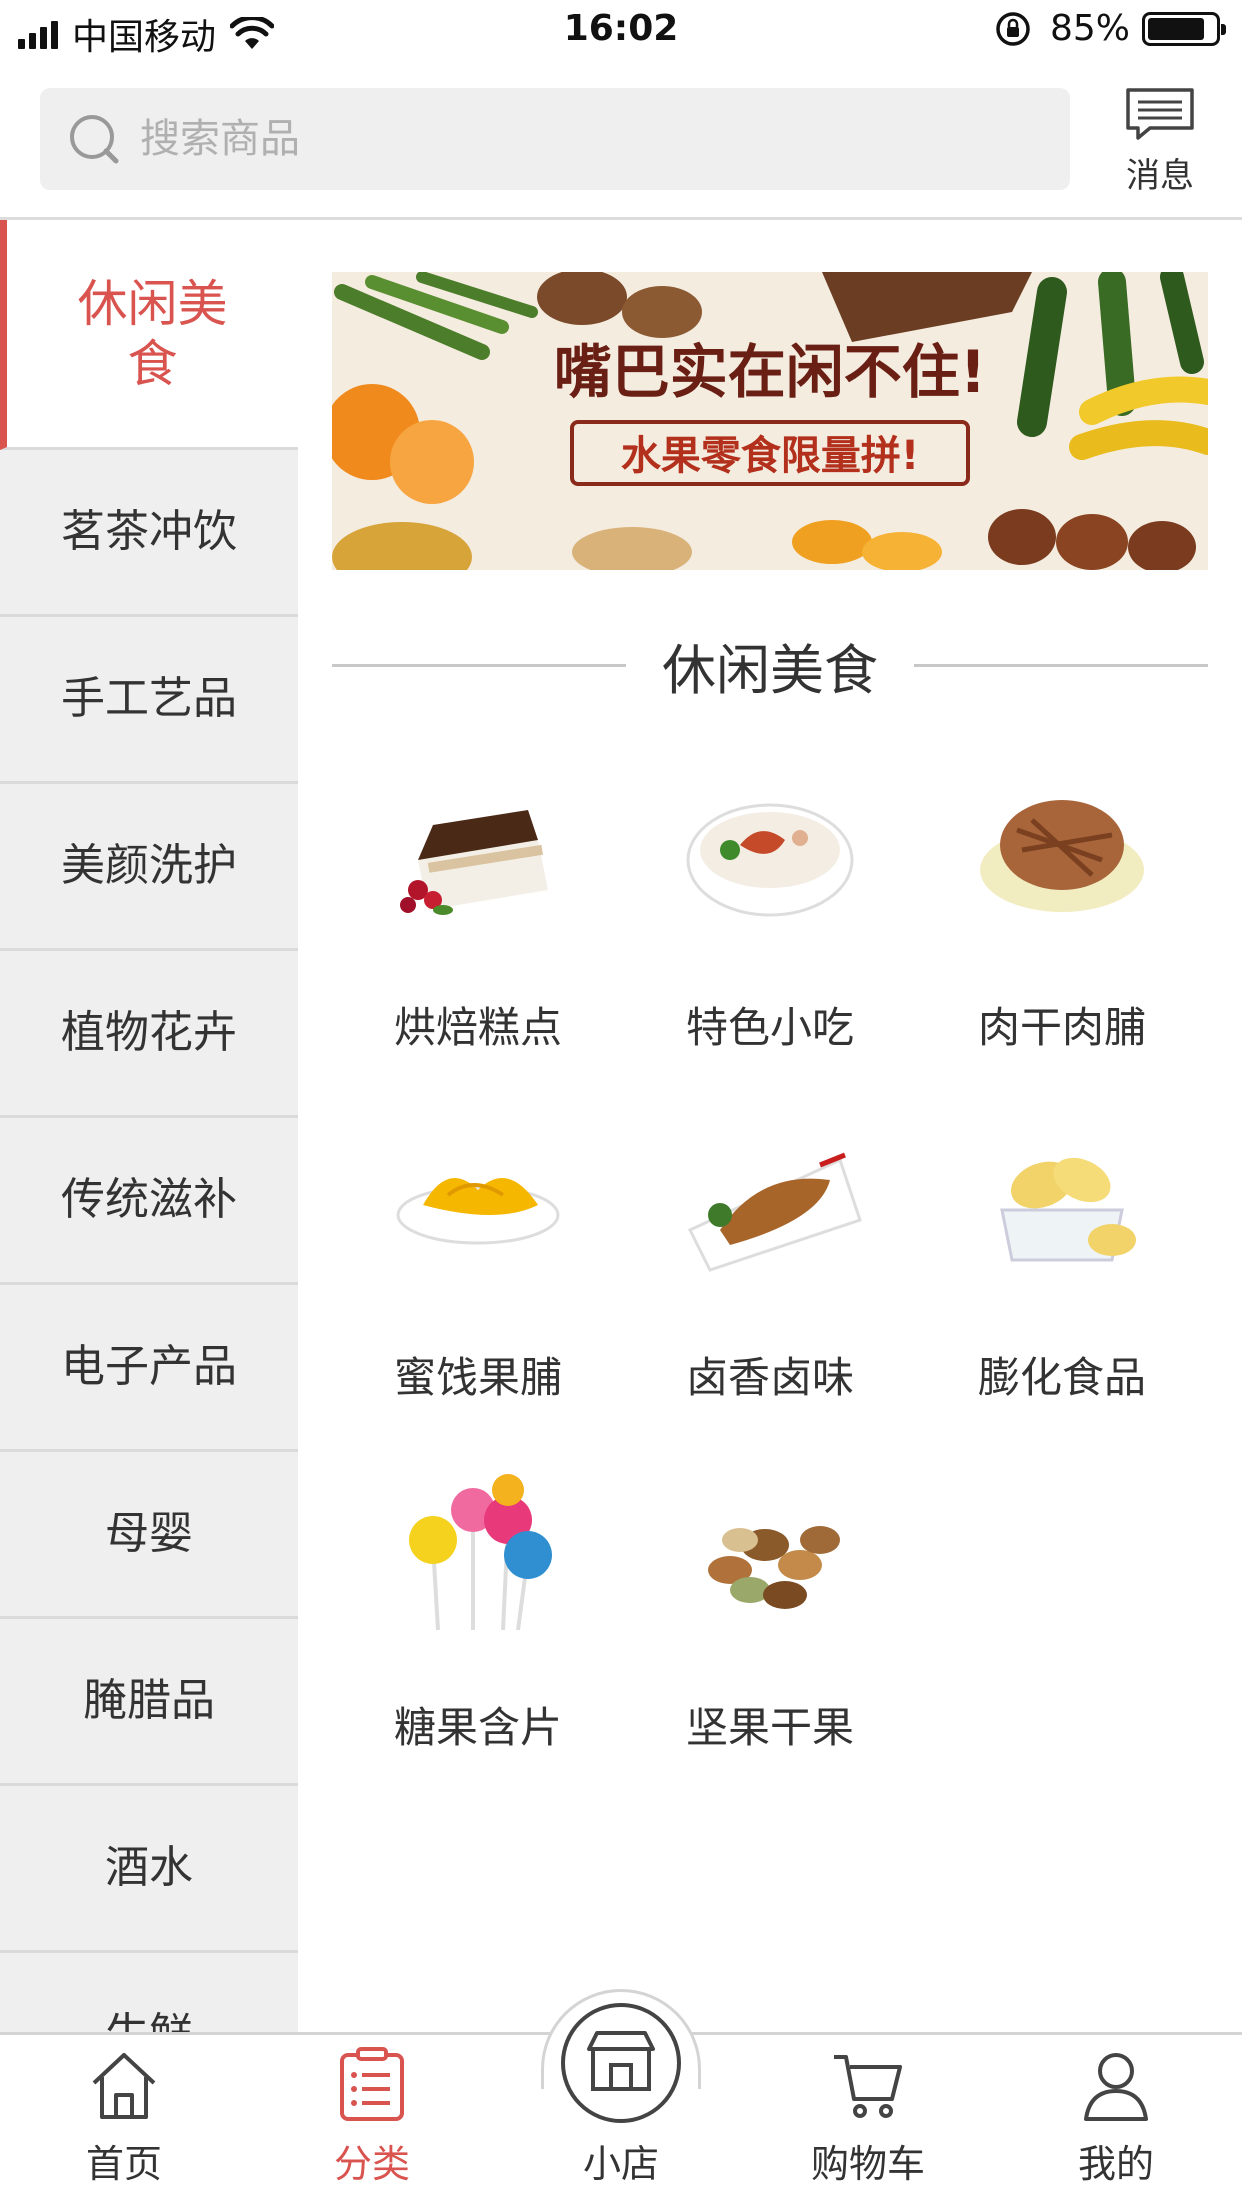 The width and height of the screenshot is (1242, 2208). What do you see at coordinates (621, 2063) in the screenshot?
I see `store-icon` at bounding box center [621, 2063].